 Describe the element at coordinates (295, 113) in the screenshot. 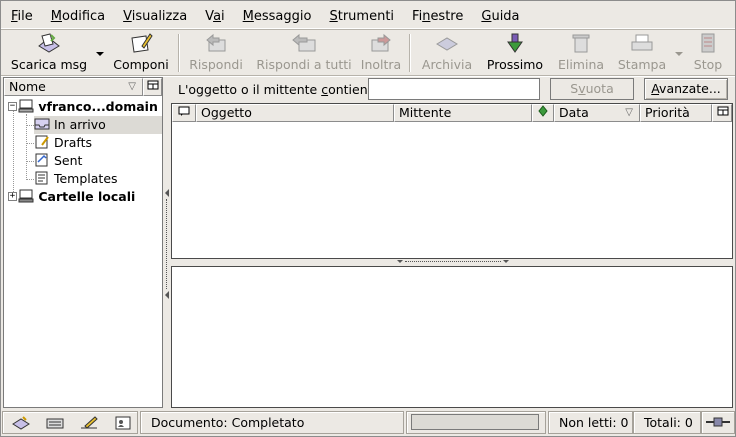

I see `subject-column-header: Oggetto` at that location.